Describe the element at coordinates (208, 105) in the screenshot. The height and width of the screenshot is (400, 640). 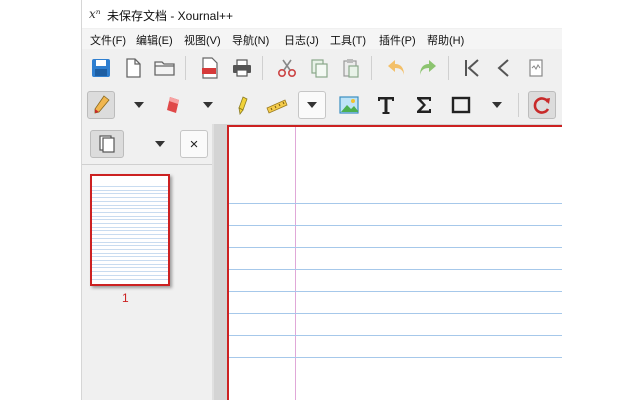
I see `eraser-dropdown-icon` at that location.